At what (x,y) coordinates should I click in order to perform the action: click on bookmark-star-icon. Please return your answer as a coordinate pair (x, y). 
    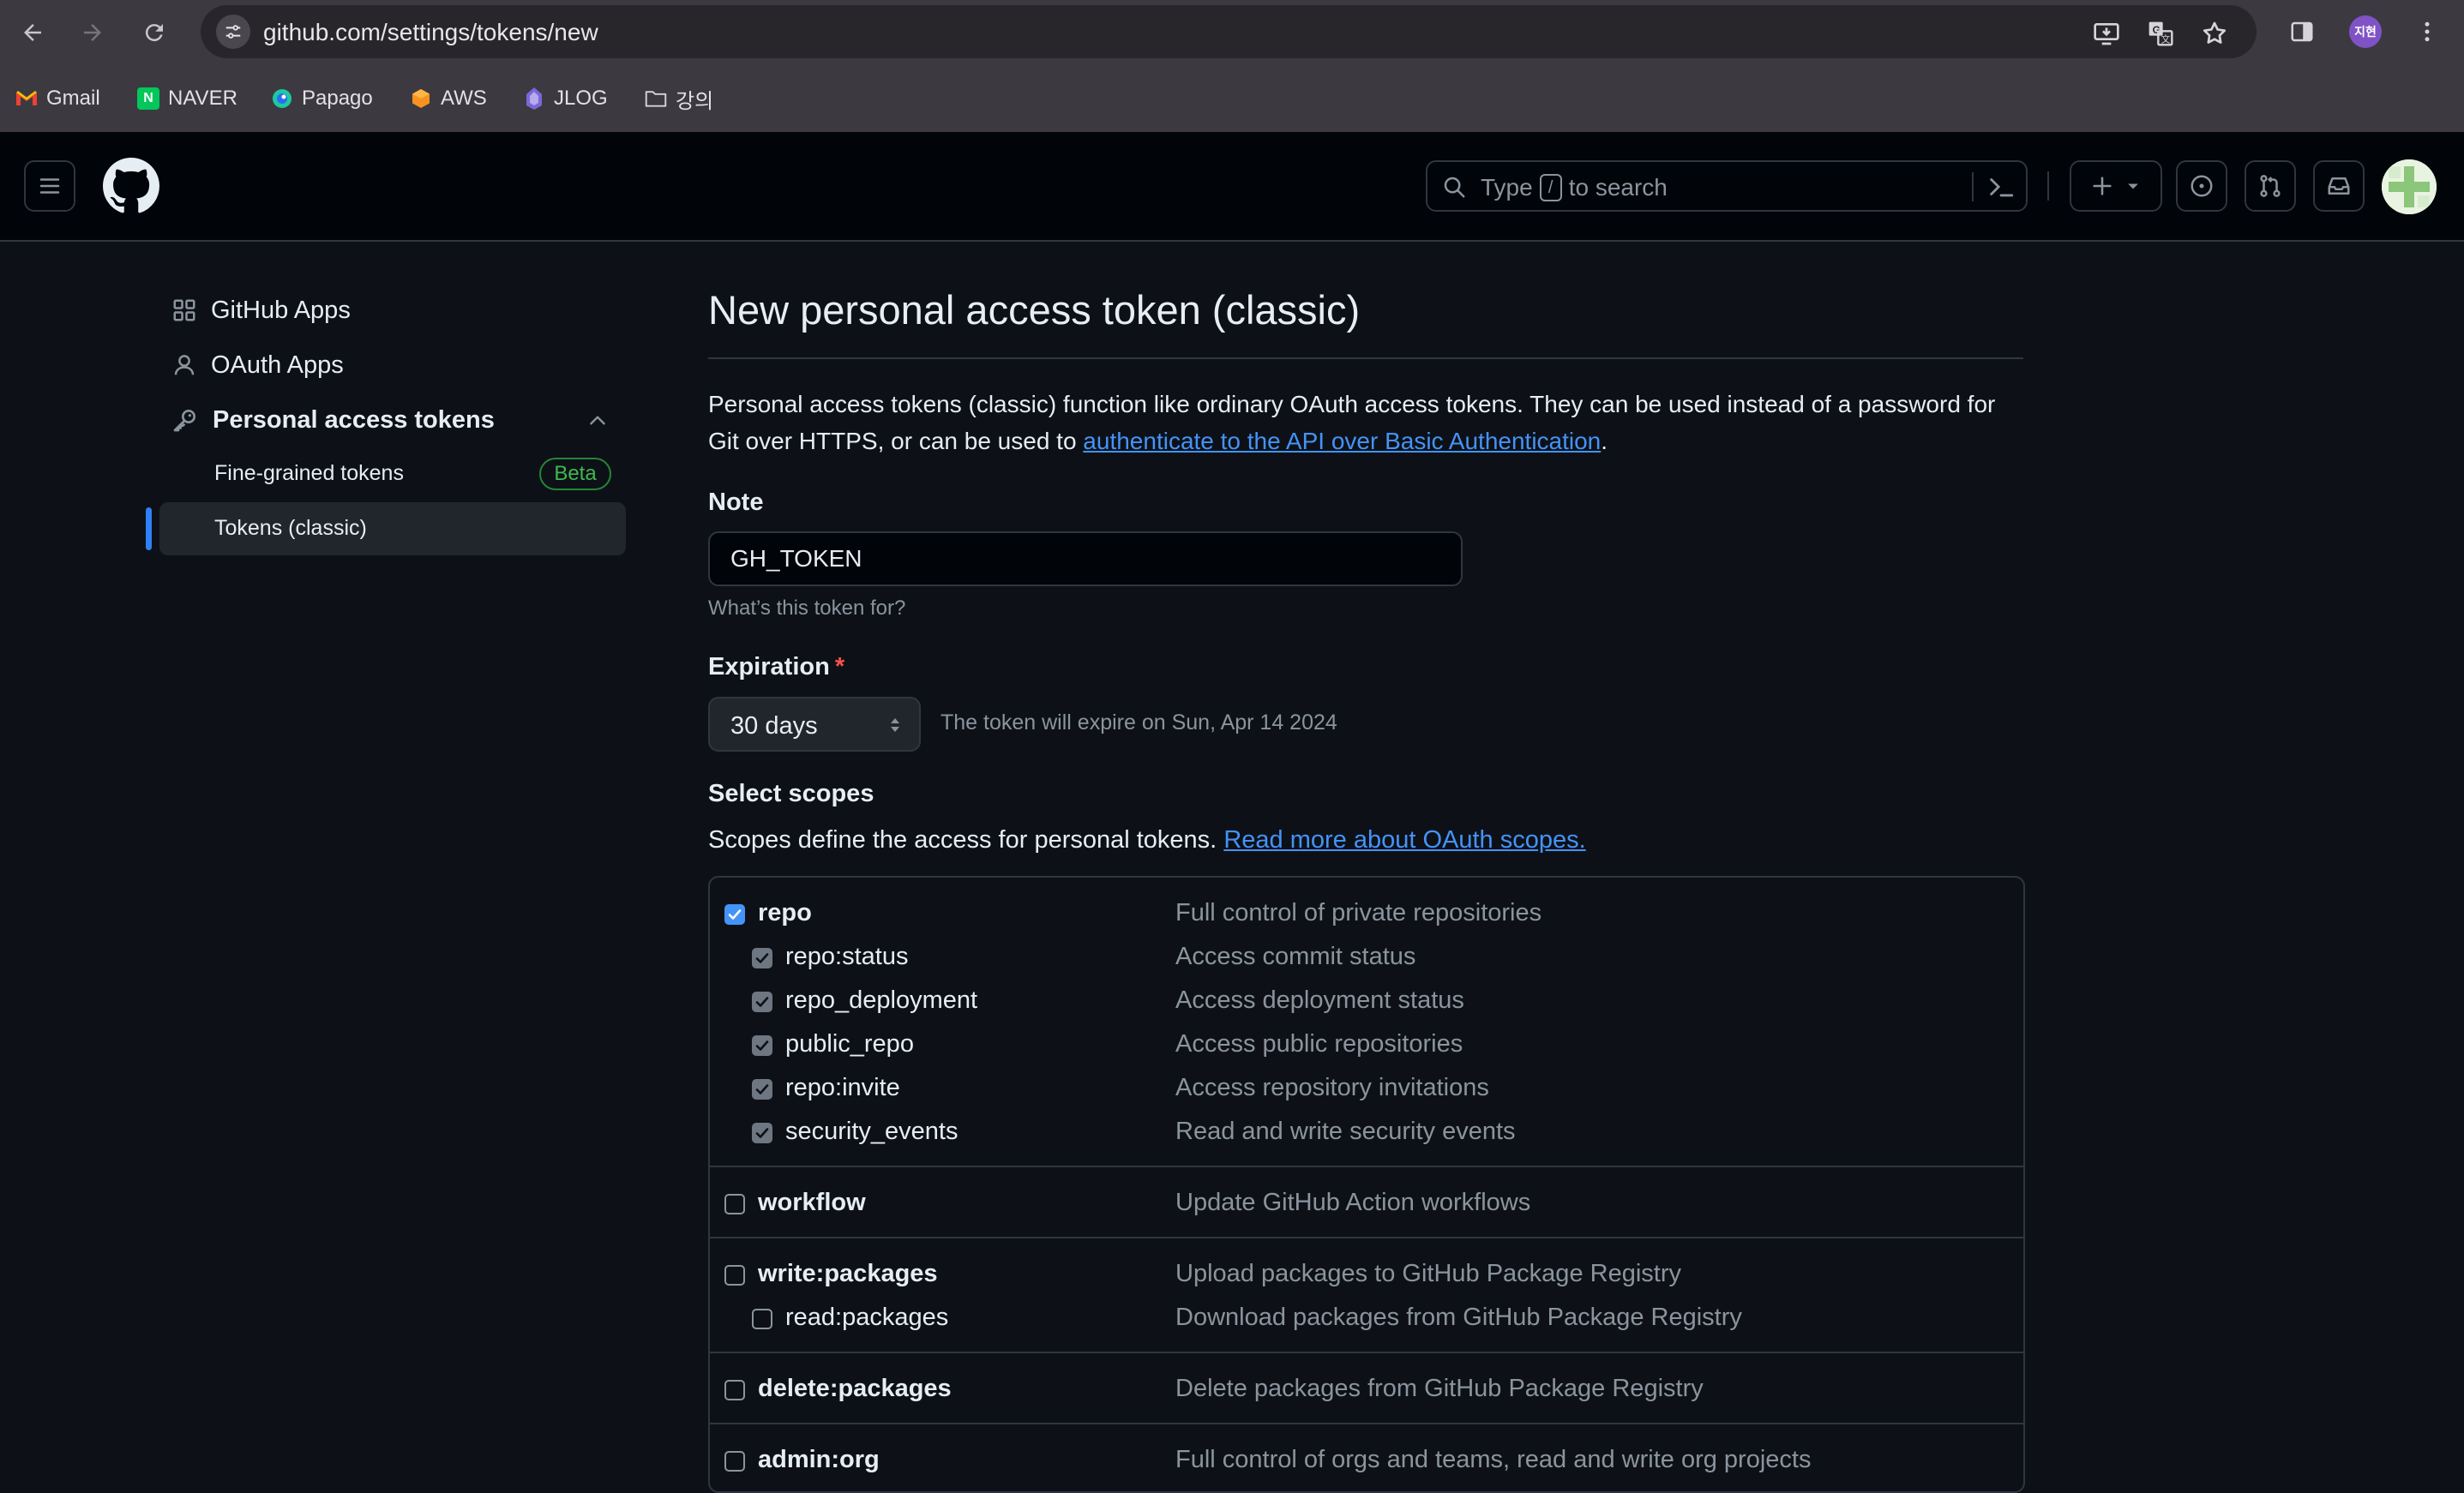
    Looking at the image, I should click on (2214, 33).